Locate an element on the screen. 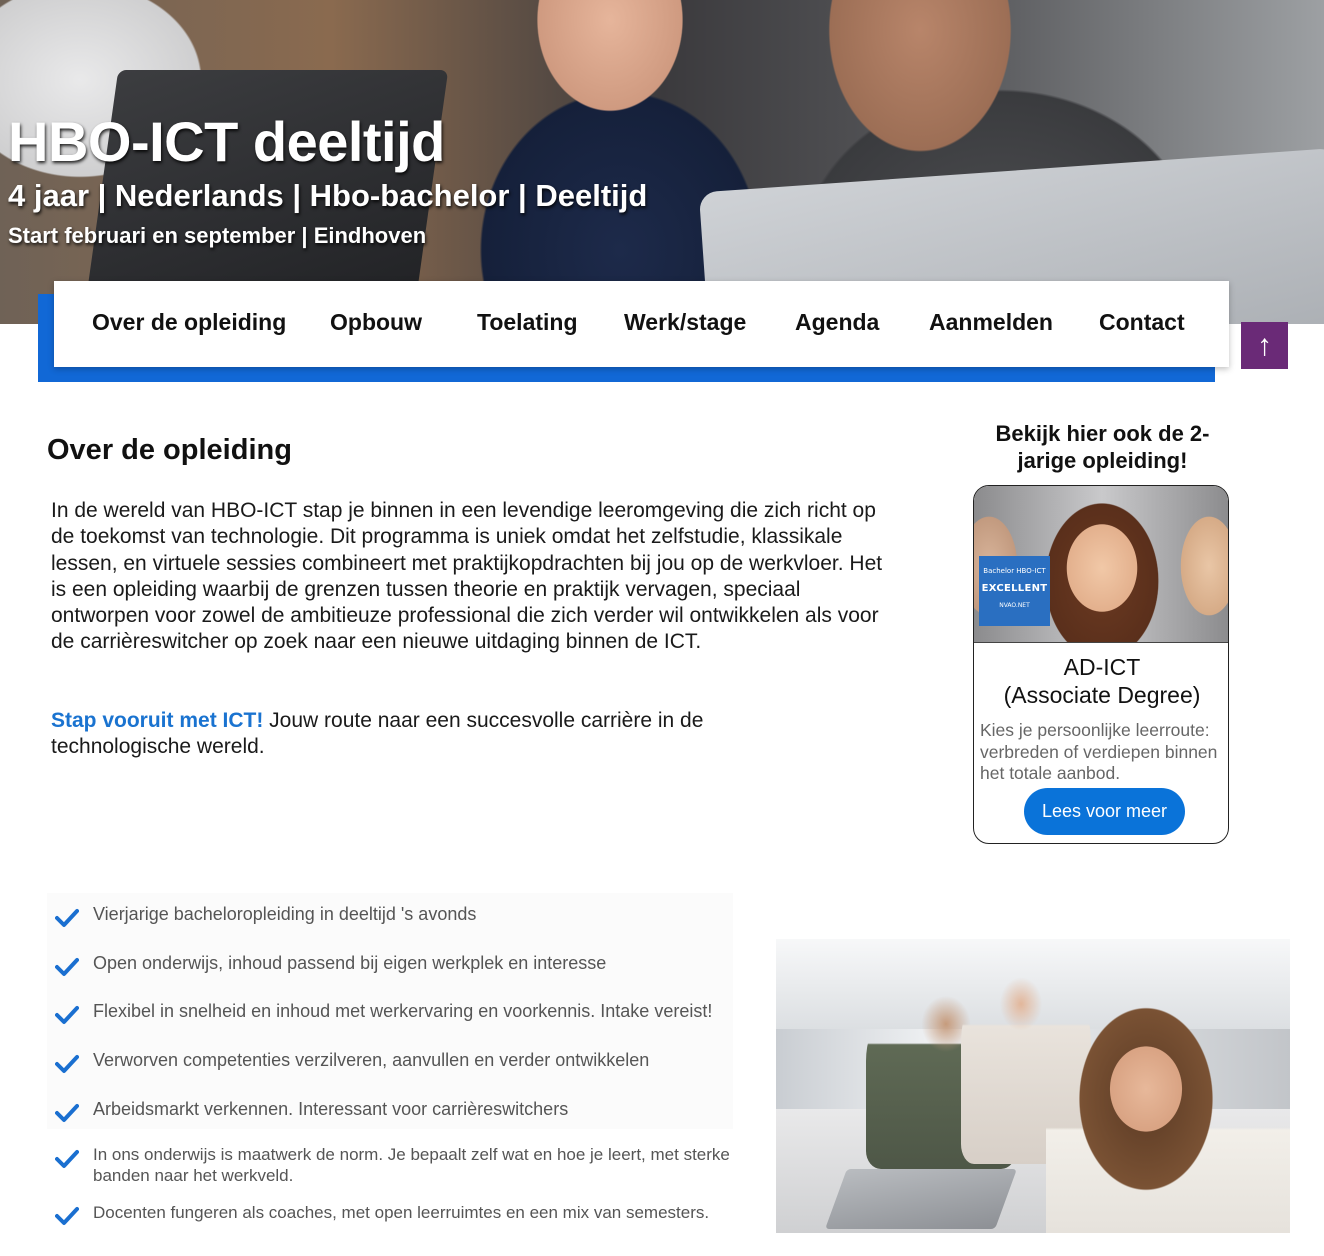 The height and width of the screenshot is (1256, 1324). nav-item-over-de-opleiding: Over de opleiding is located at coordinates (189, 322).